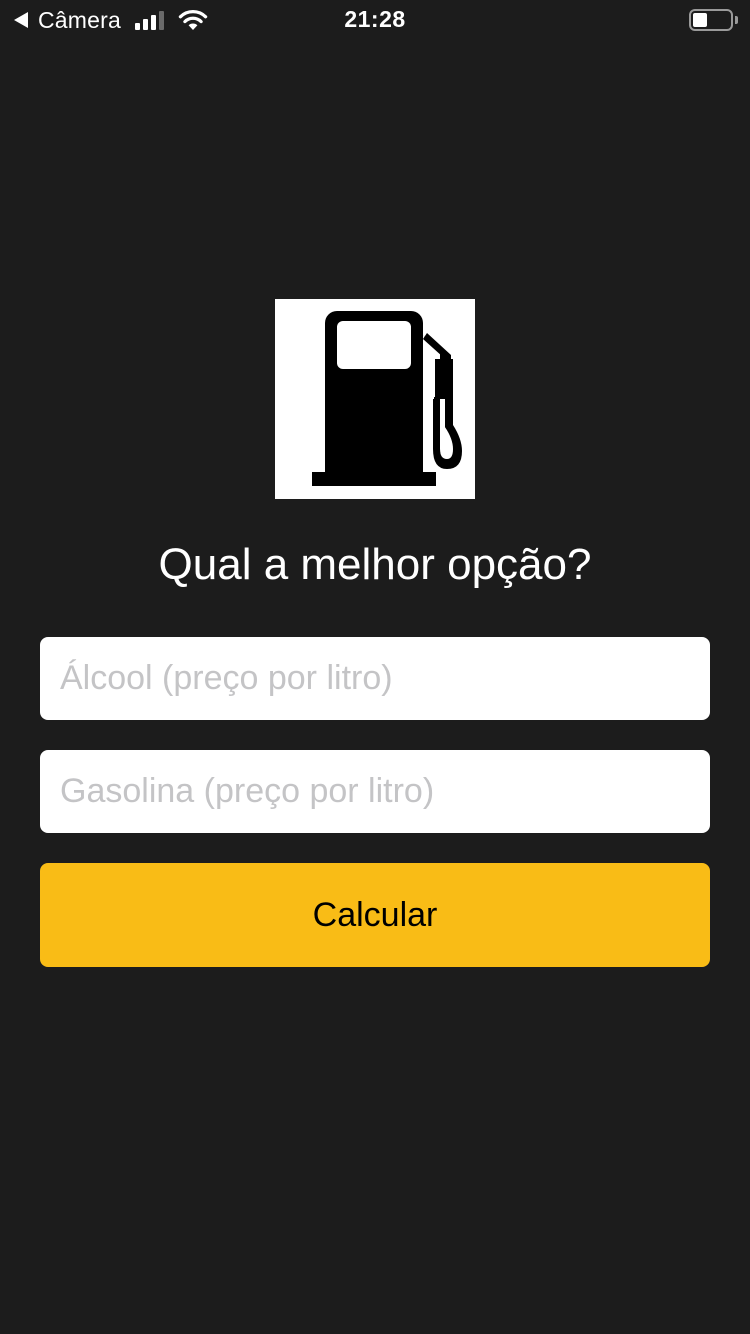  Describe the element at coordinates (713, 20) in the screenshot. I see `battery-icon` at that location.